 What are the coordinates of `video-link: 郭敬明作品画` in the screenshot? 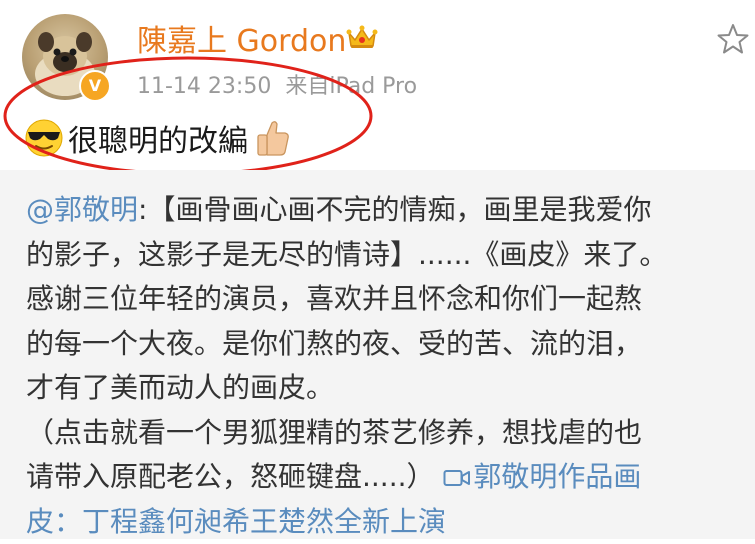 It's located at (542, 476).